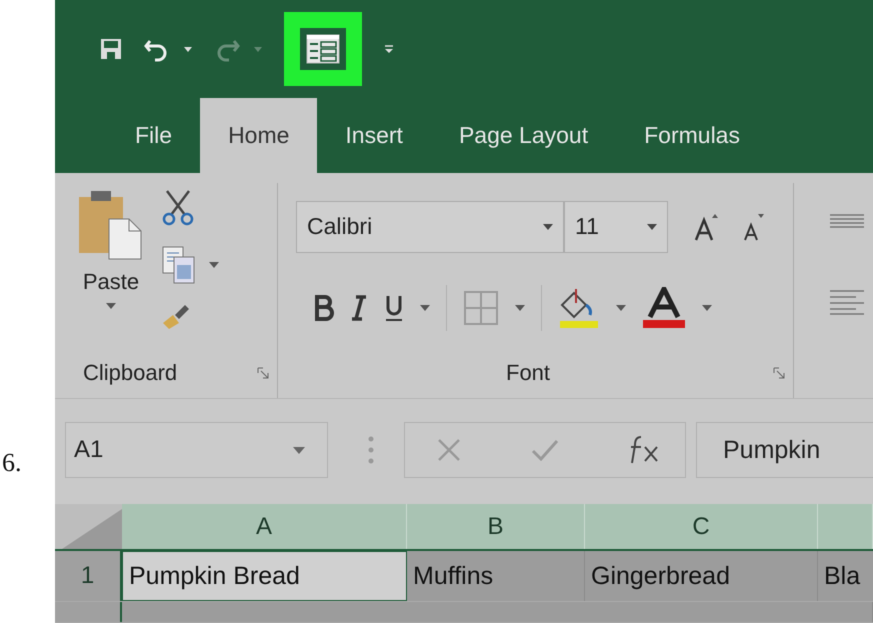 The image size is (873, 623). I want to click on bold-icon, so click(324, 308).